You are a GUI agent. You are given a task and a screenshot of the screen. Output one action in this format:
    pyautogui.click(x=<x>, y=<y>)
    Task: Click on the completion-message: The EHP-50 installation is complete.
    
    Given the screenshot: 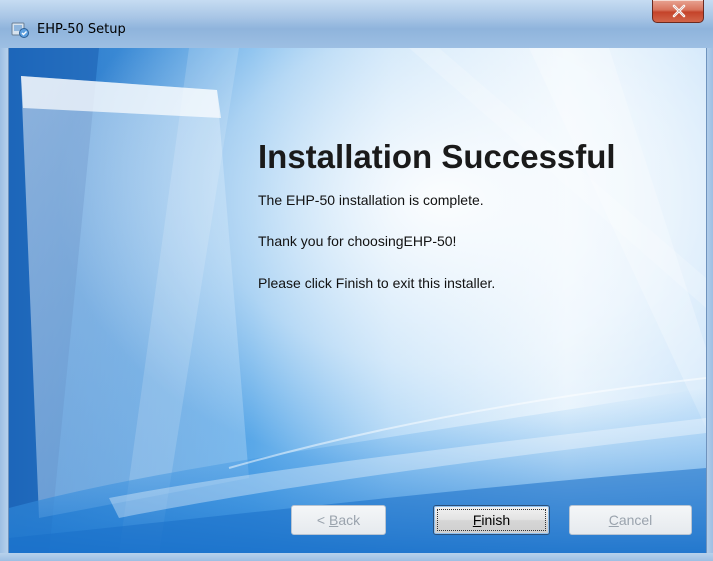 What is the action you would take?
    pyautogui.click(x=371, y=200)
    